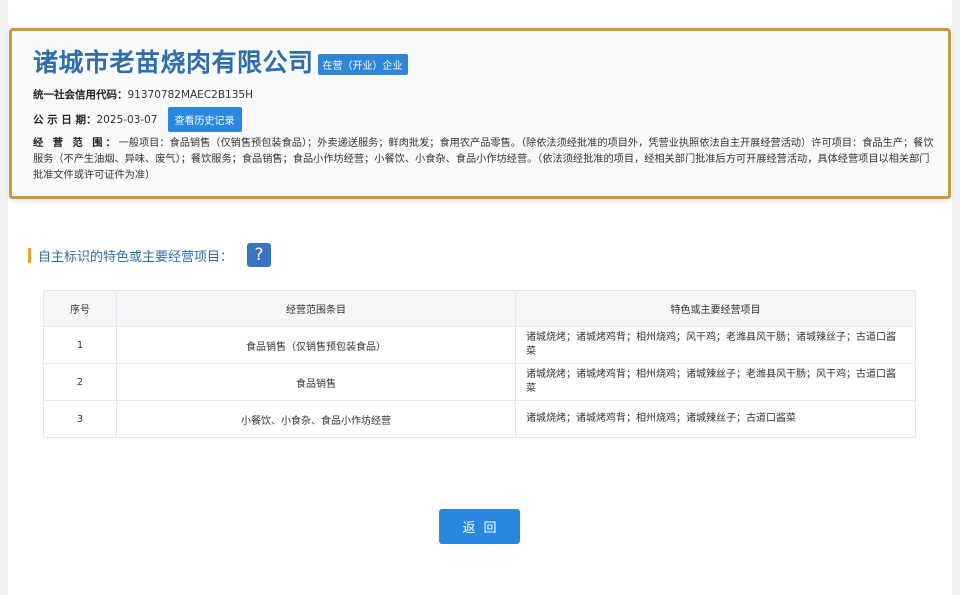 The width and height of the screenshot is (960, 595). What do you see at coordinates (715, 308) in the screenshot?
I see `header-features: 特色或主要经营项目` at bounding box center [715, 308].